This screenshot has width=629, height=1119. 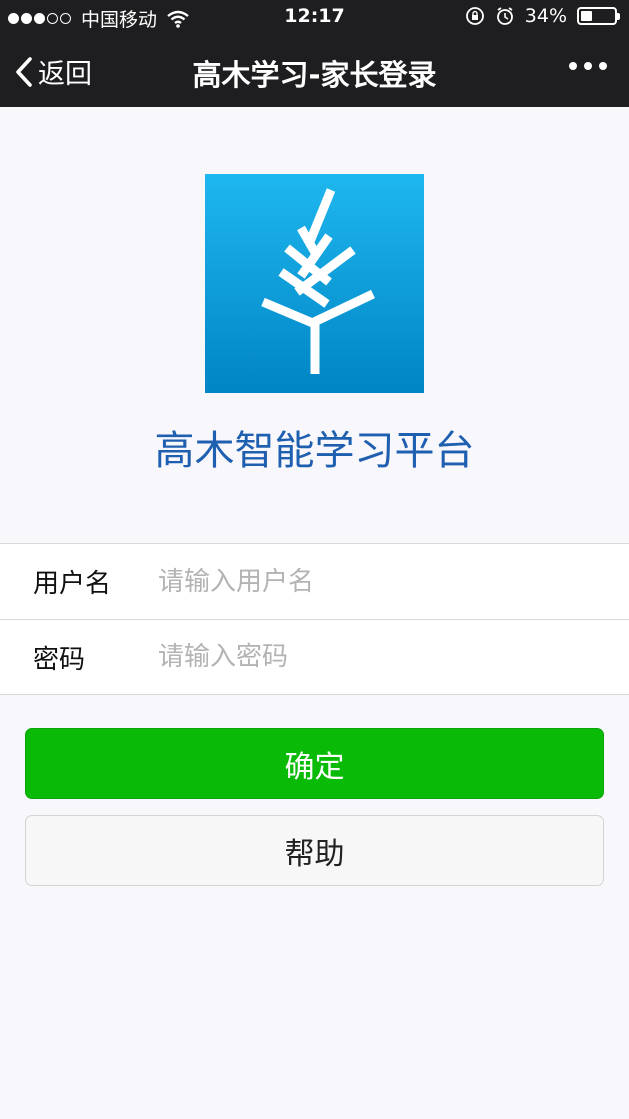 I want to click on username-label: 用户名, so click(x=72, y=584).